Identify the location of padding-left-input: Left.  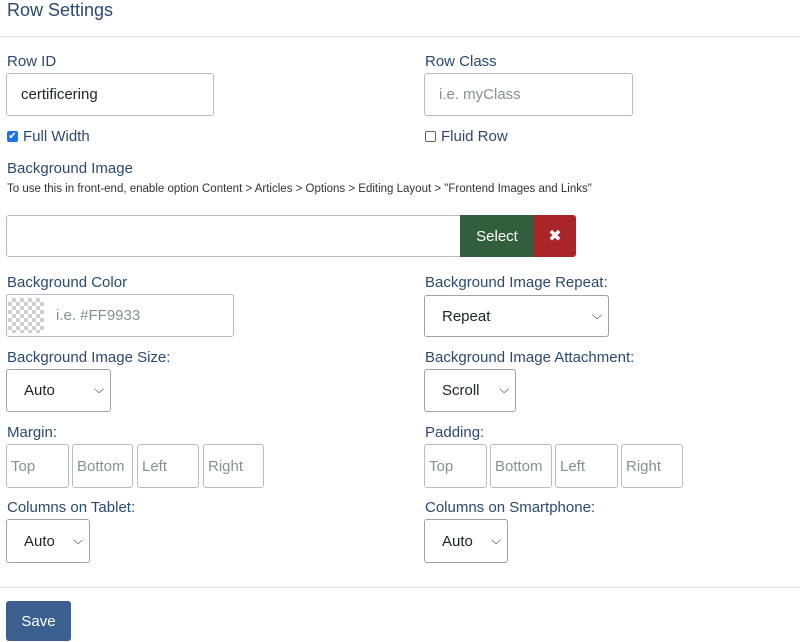
(586, 466).